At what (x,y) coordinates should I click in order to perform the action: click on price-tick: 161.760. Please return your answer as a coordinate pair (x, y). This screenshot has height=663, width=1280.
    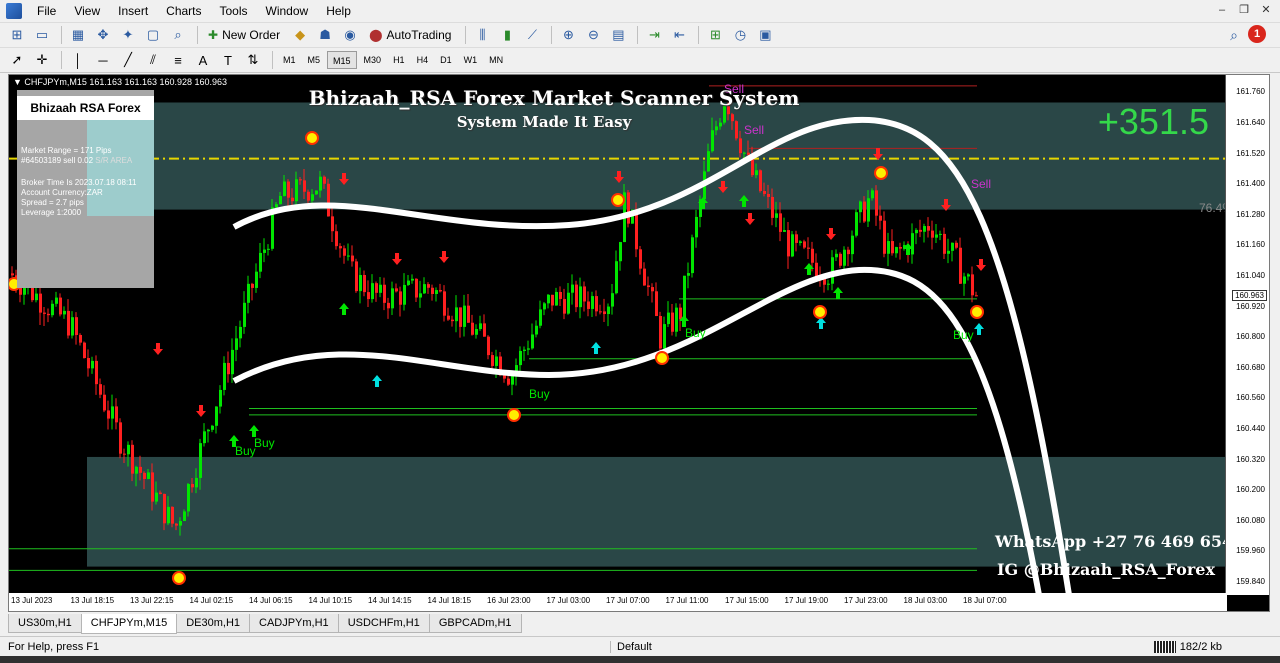
    Looking at the image, I should click on (1250, 92).